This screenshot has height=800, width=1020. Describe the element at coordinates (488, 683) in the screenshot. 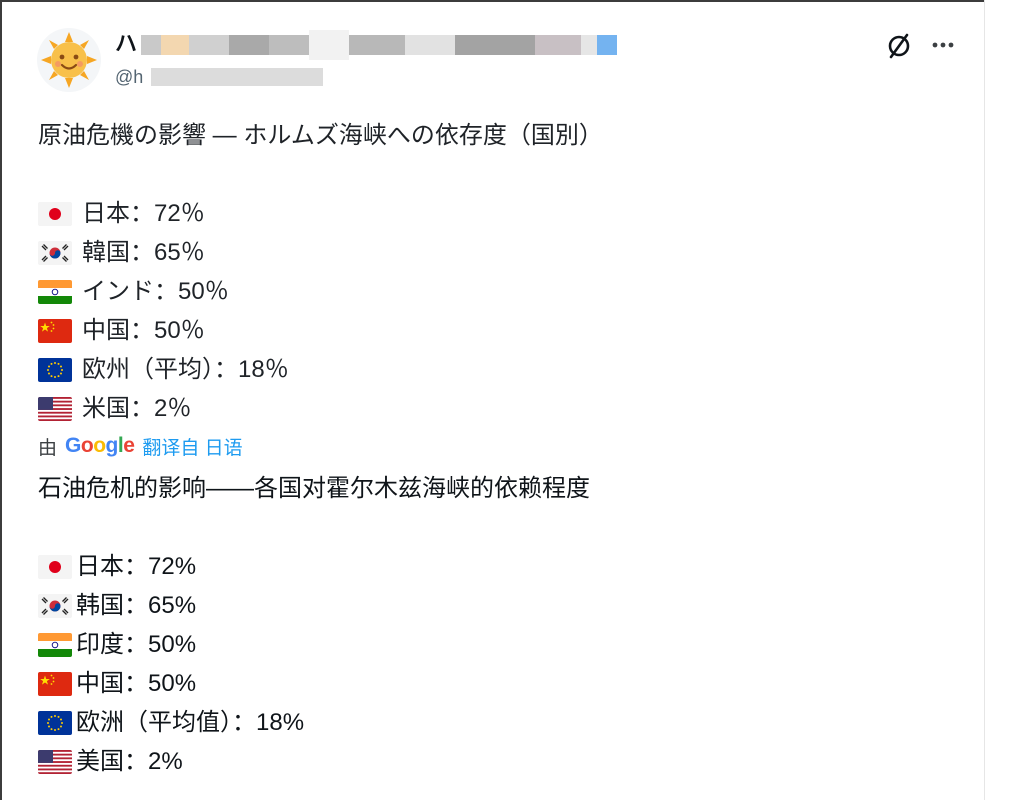

I see `country-line: 中国：50%` at that location.